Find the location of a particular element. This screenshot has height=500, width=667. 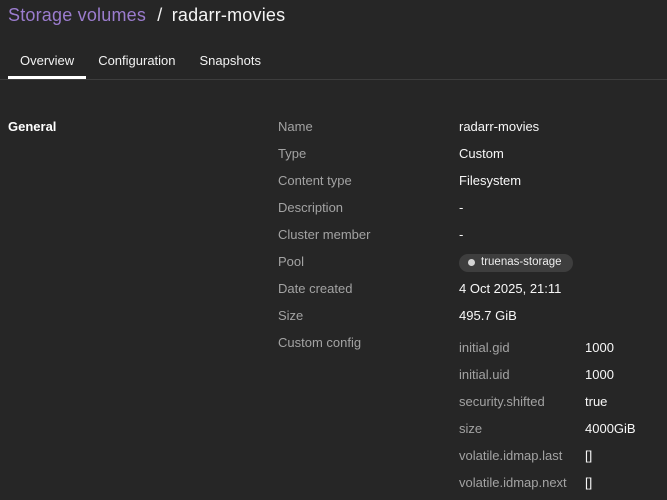

config-row-volatile-idmap-next: volatile.idmap.next [] is located at coordinates (547, 482).